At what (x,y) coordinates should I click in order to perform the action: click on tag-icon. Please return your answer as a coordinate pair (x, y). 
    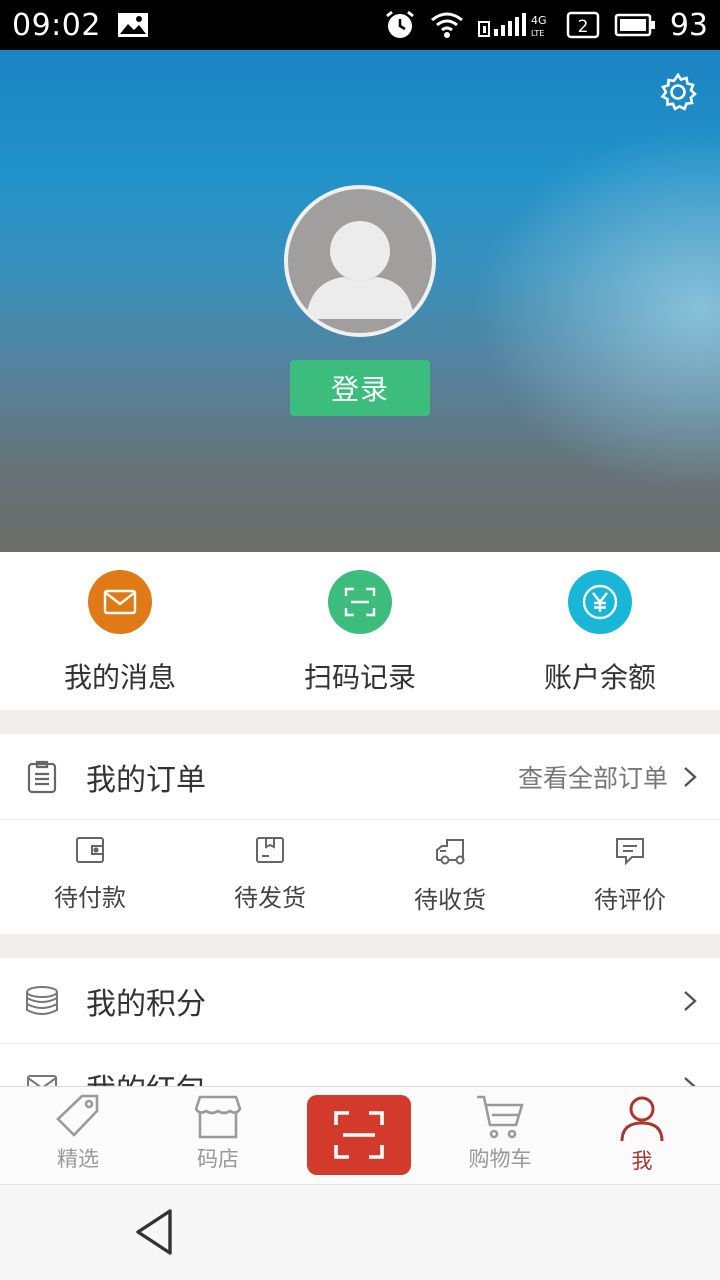
    Looking at the image, I should click on (77, 1115).